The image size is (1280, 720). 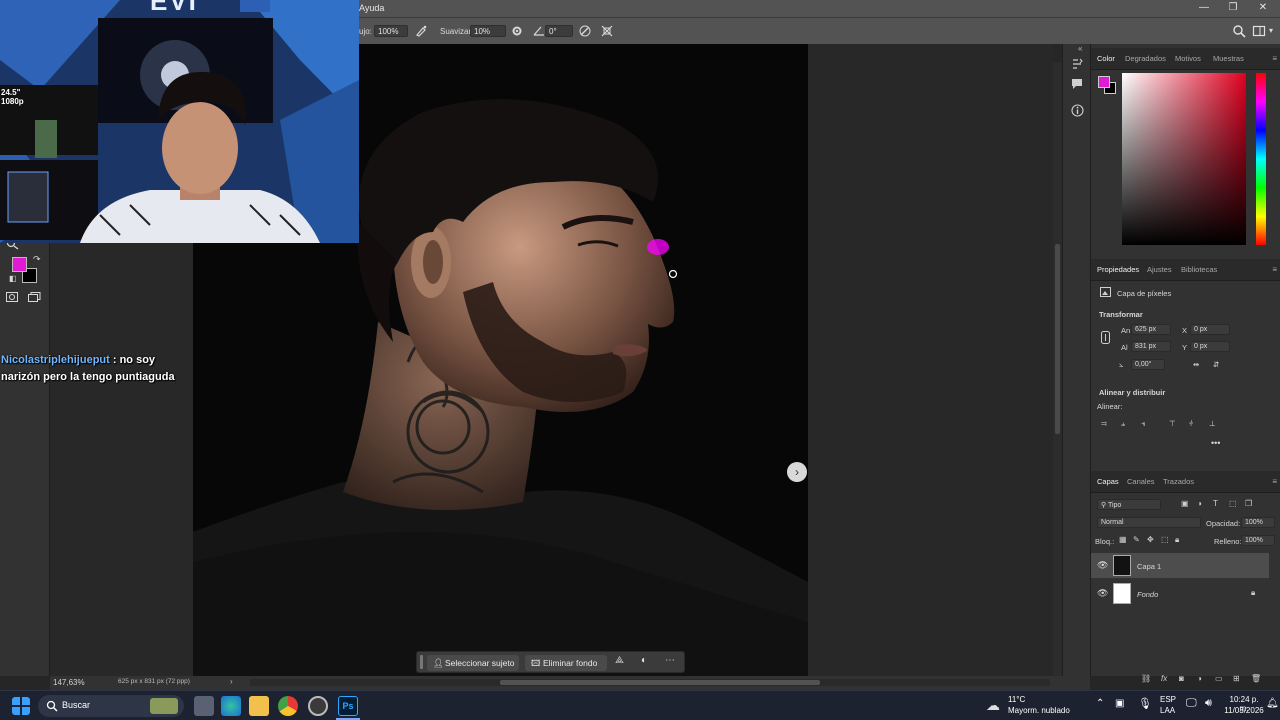 What do you see at coordinates (1261, 159) in the screenshot?
I see `hue-slider` at bounding box center [1261, 159].